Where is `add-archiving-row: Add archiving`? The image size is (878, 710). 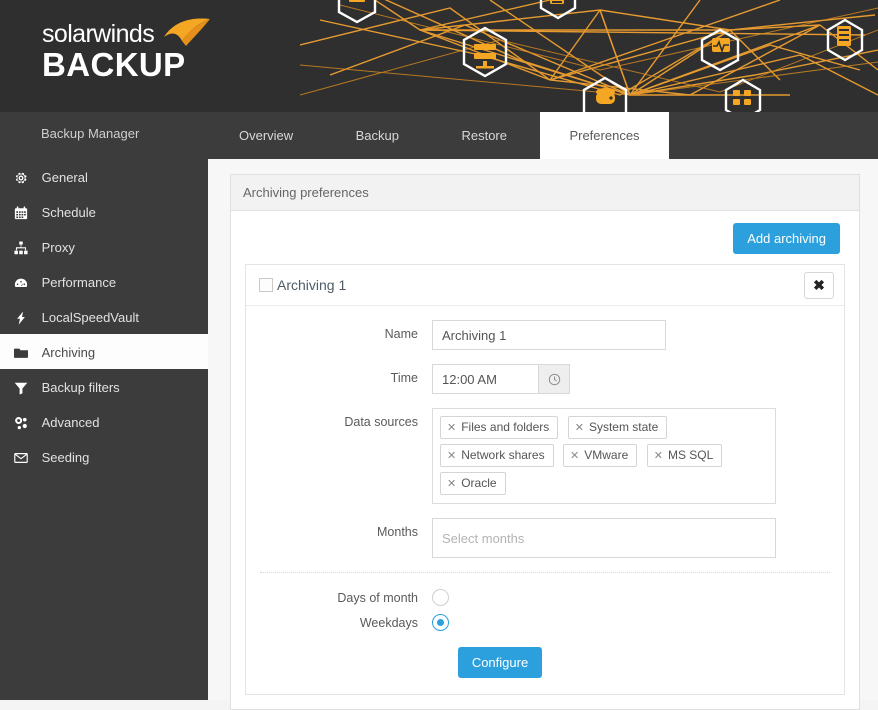 add-archiving-row: Add archiving is located at coordinates (545, 243).